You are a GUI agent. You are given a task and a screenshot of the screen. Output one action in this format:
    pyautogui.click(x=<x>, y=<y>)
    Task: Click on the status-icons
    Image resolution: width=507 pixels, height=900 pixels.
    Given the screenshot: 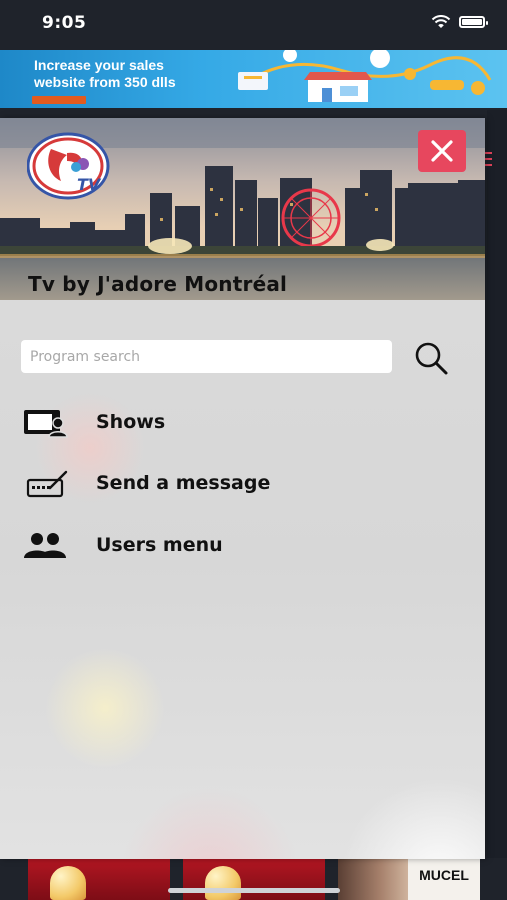 What is the action you would take?
    pyautogui.click(x=459, y=22)
    